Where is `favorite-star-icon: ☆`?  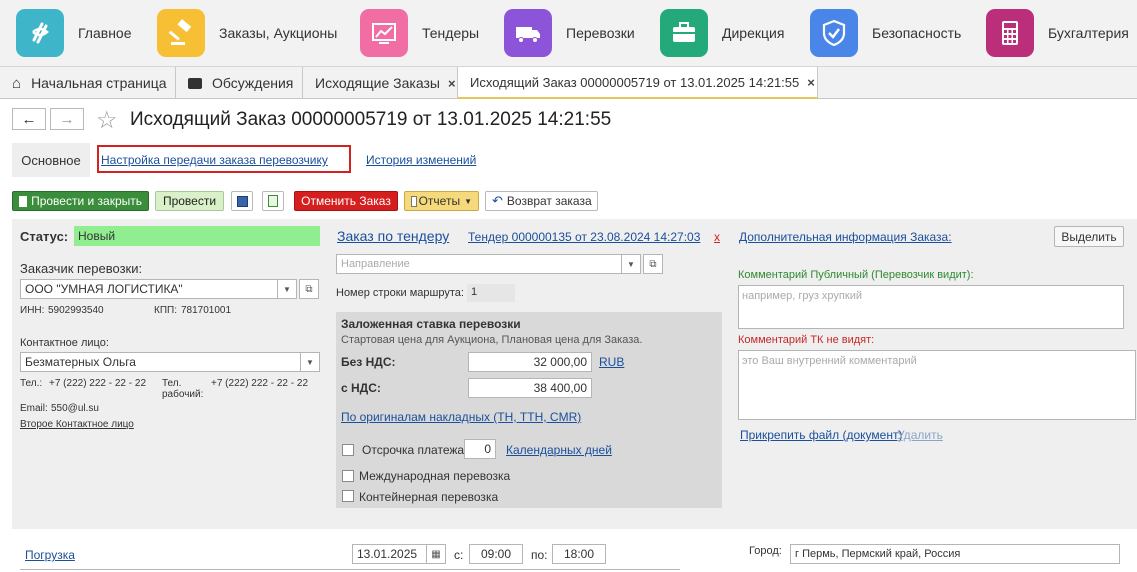
favorite-star-icon: ☆ is located at coordinates (107, 120).